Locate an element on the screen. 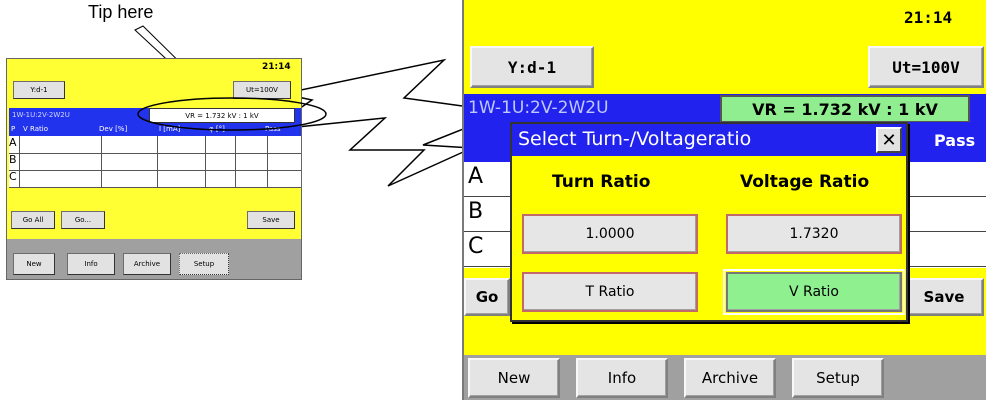 The height and width of the screenshot is (400, 986). row-label: A is located at coordinates (476, 176).